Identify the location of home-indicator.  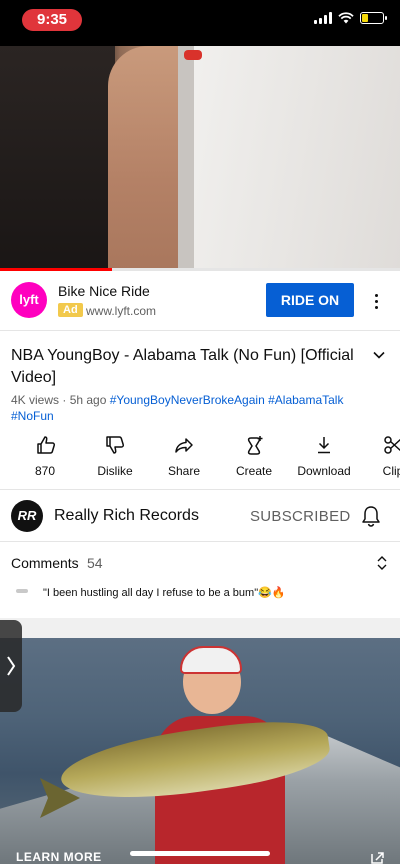
(200, 853).